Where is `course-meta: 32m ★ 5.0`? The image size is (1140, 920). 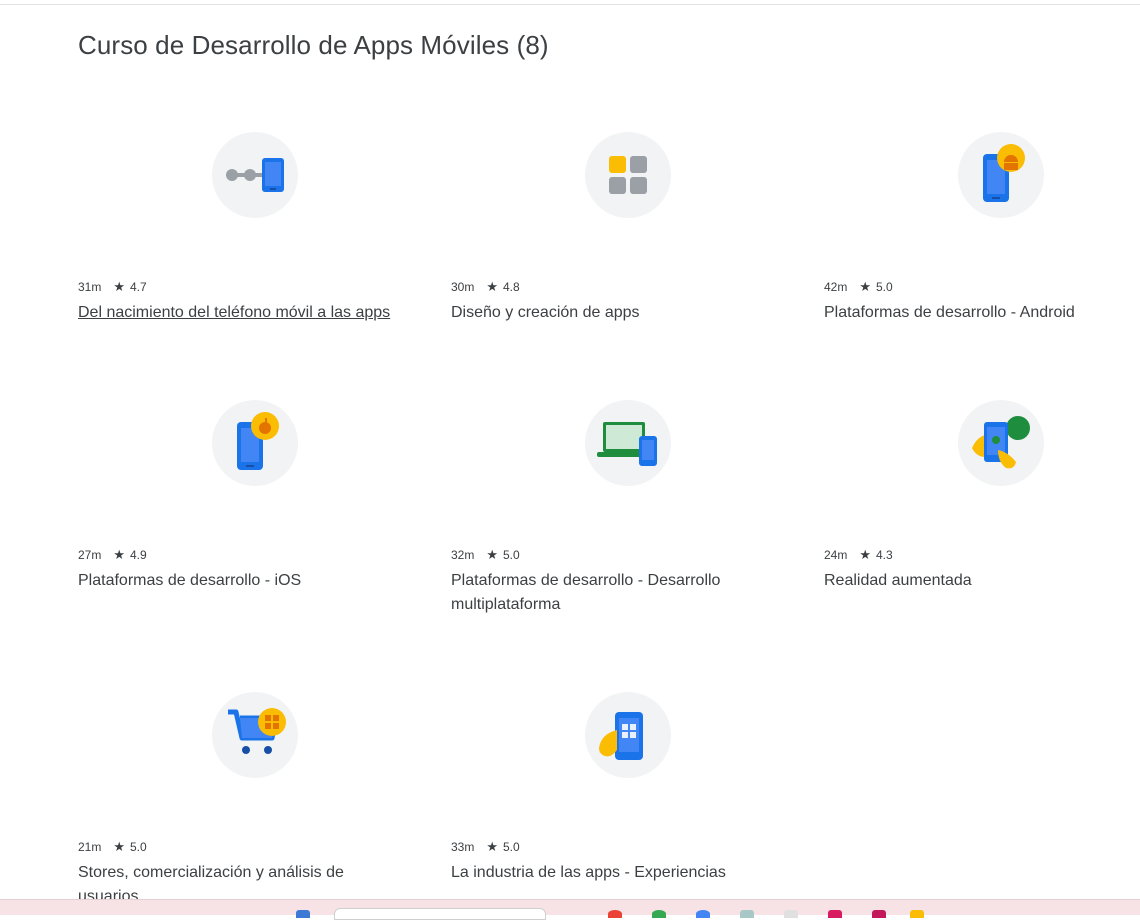 course-meta: 32m ★ 5.0 is located at coordinates (485, 555).